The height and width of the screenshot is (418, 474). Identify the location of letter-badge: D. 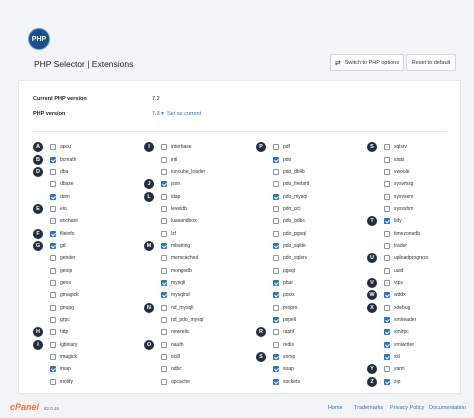
(38, 171).